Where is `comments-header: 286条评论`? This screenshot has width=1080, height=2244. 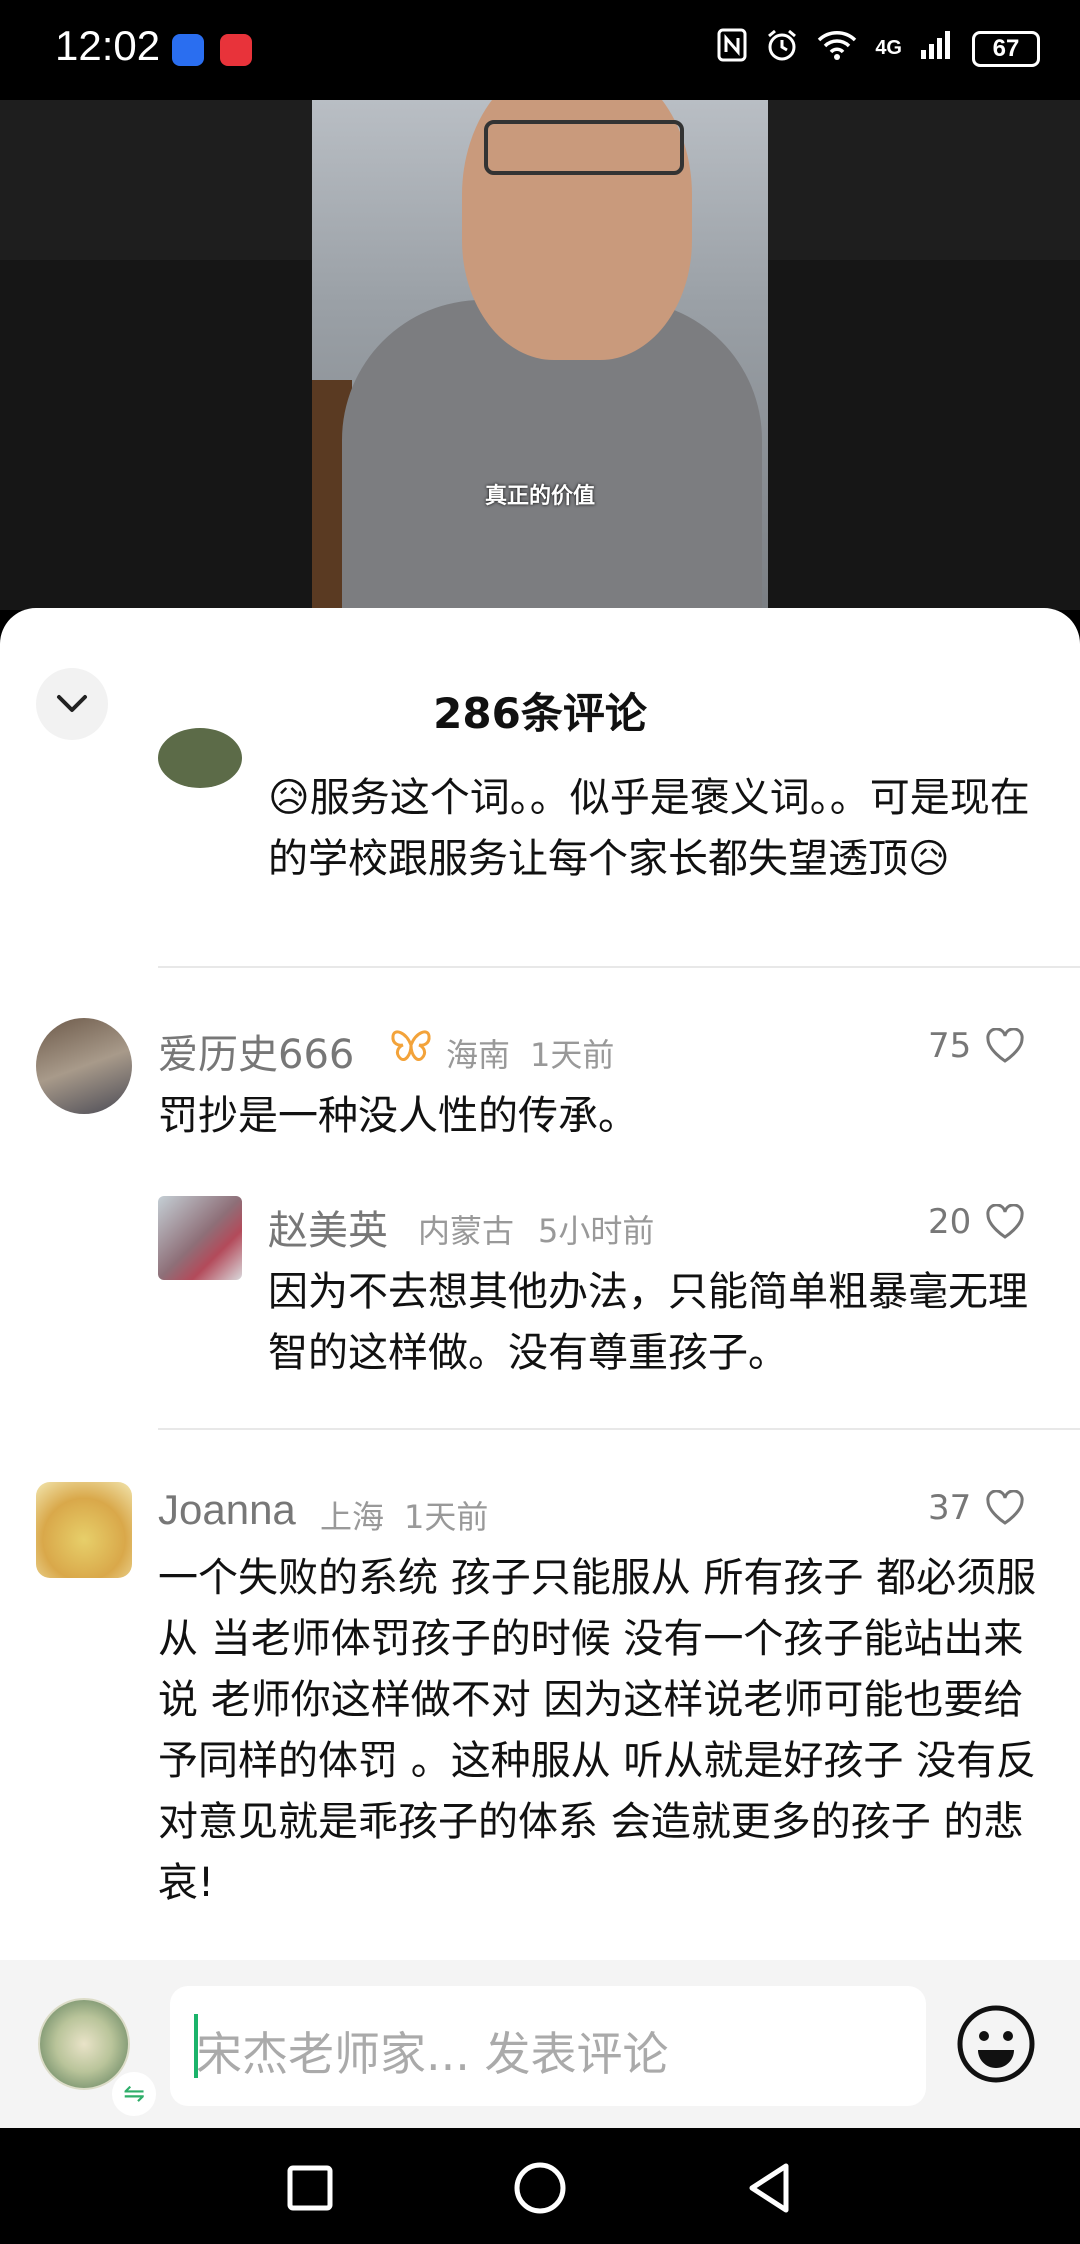
comments-header: 286条评论 is located at coordinates (540, 674).